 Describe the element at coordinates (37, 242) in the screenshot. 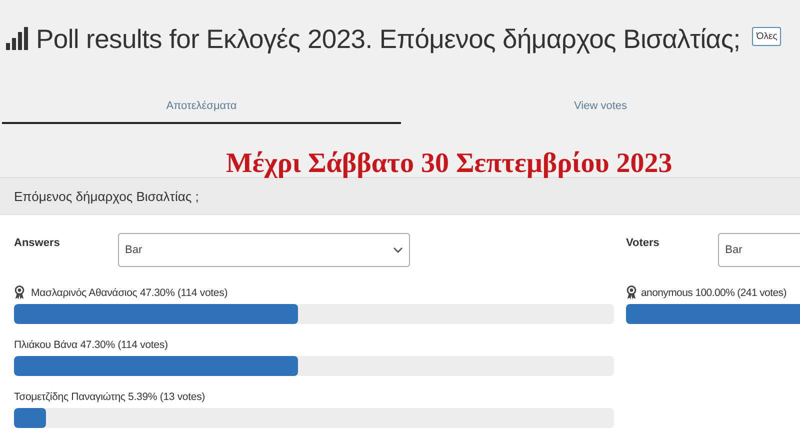

I see `section-label: Answers` at that location.